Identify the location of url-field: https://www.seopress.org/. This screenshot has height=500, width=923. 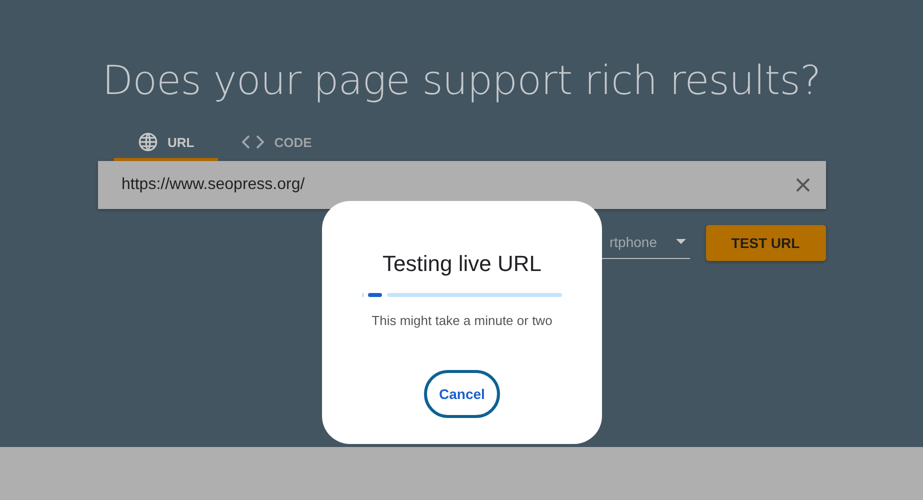
(462, 185).